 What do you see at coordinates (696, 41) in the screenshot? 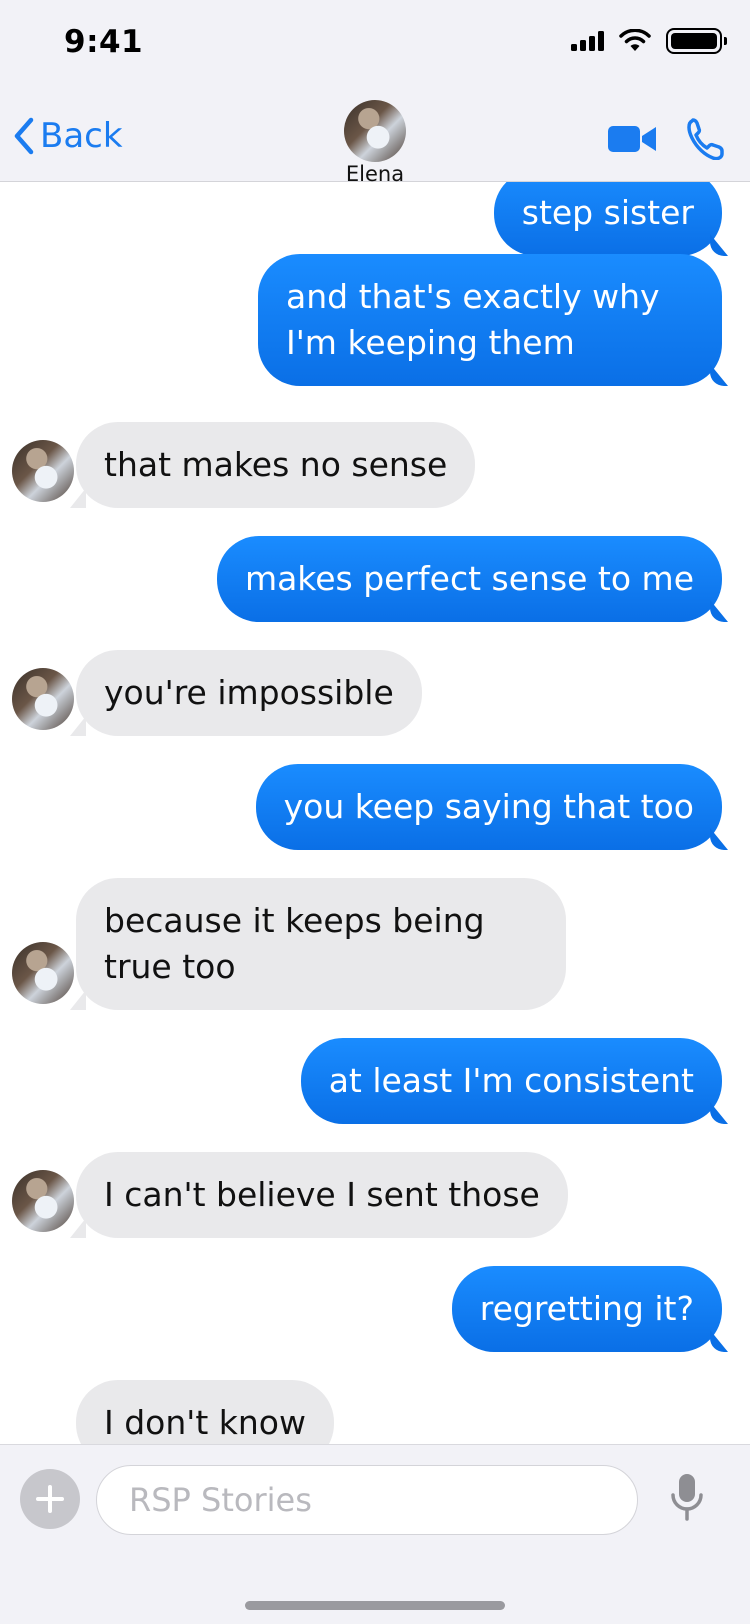
I see `battery-icon` at bounding box center [696, 41].